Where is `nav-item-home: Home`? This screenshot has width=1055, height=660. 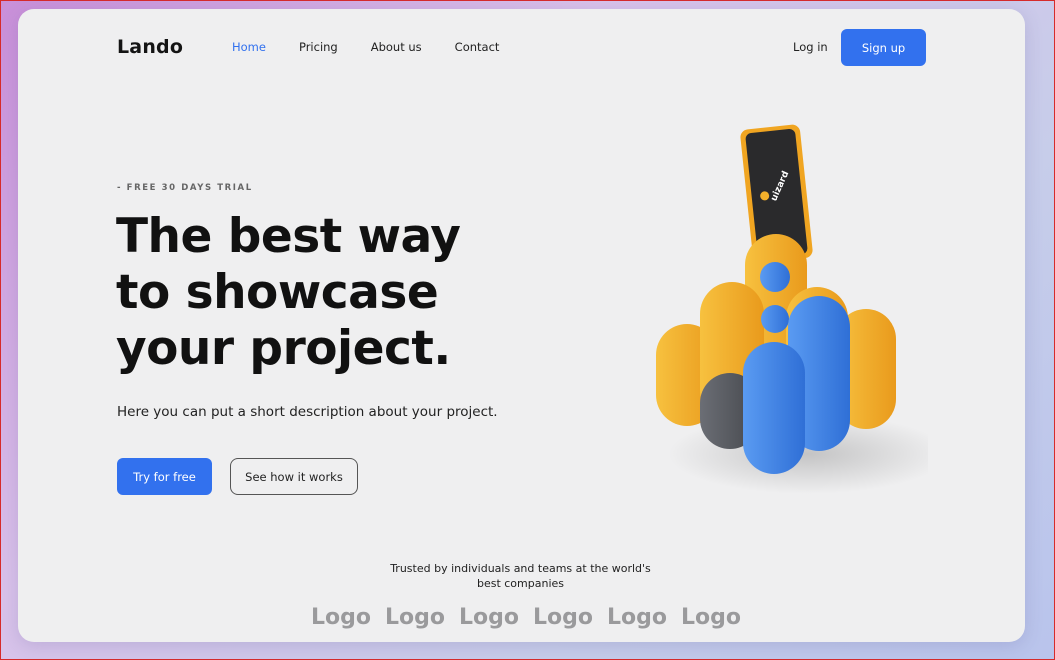 nav-item-home: Home is located at coordinates (249, 47).